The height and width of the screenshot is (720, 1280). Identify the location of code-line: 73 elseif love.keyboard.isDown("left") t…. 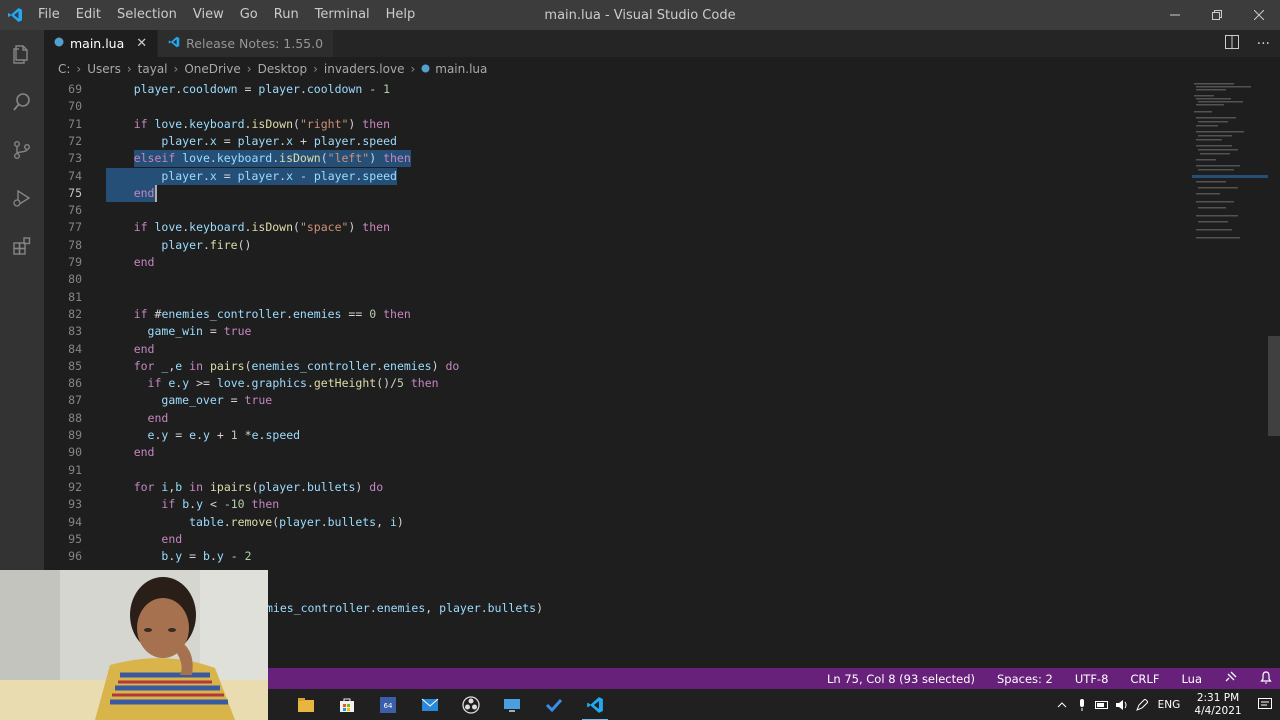
(618, 159).